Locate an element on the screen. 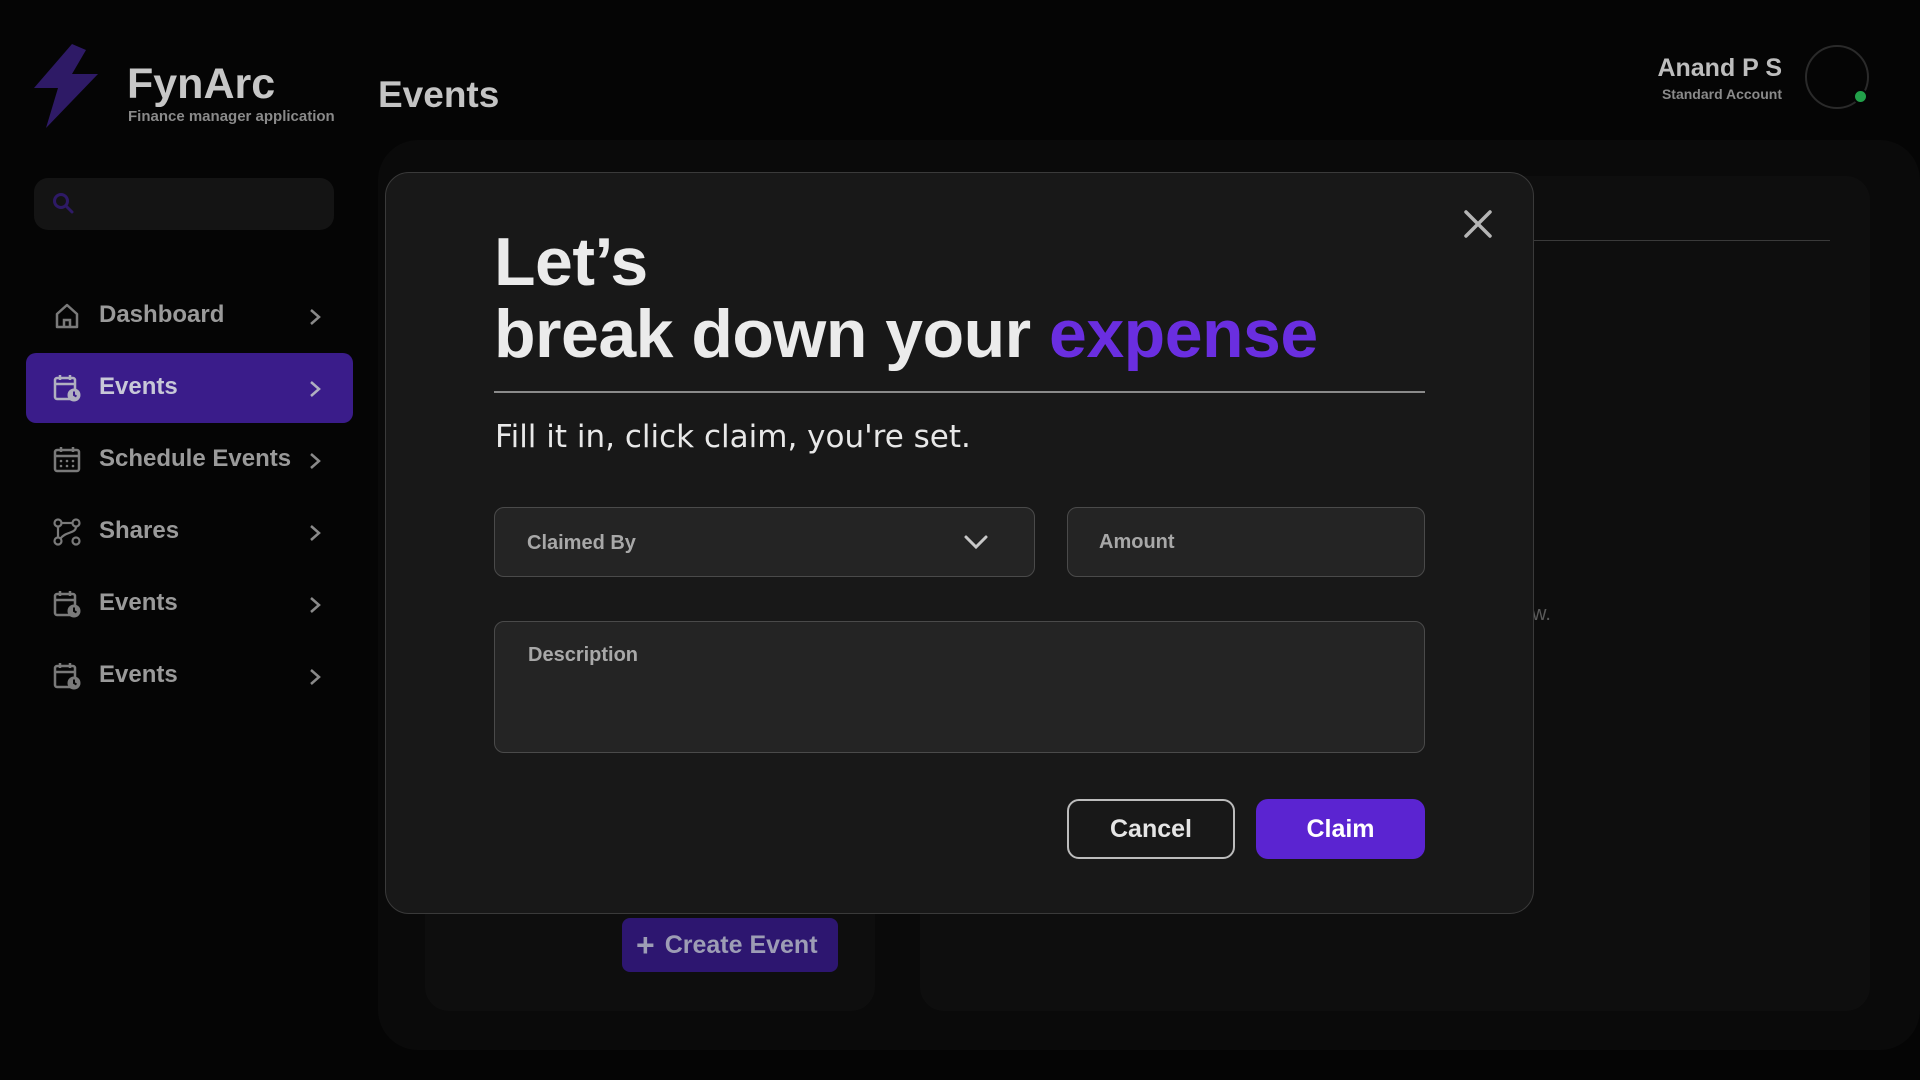 Image resolution: width=1920 pixels, height=1080 pixels. logo-bolt-icon is located at coordinates (66, 86).